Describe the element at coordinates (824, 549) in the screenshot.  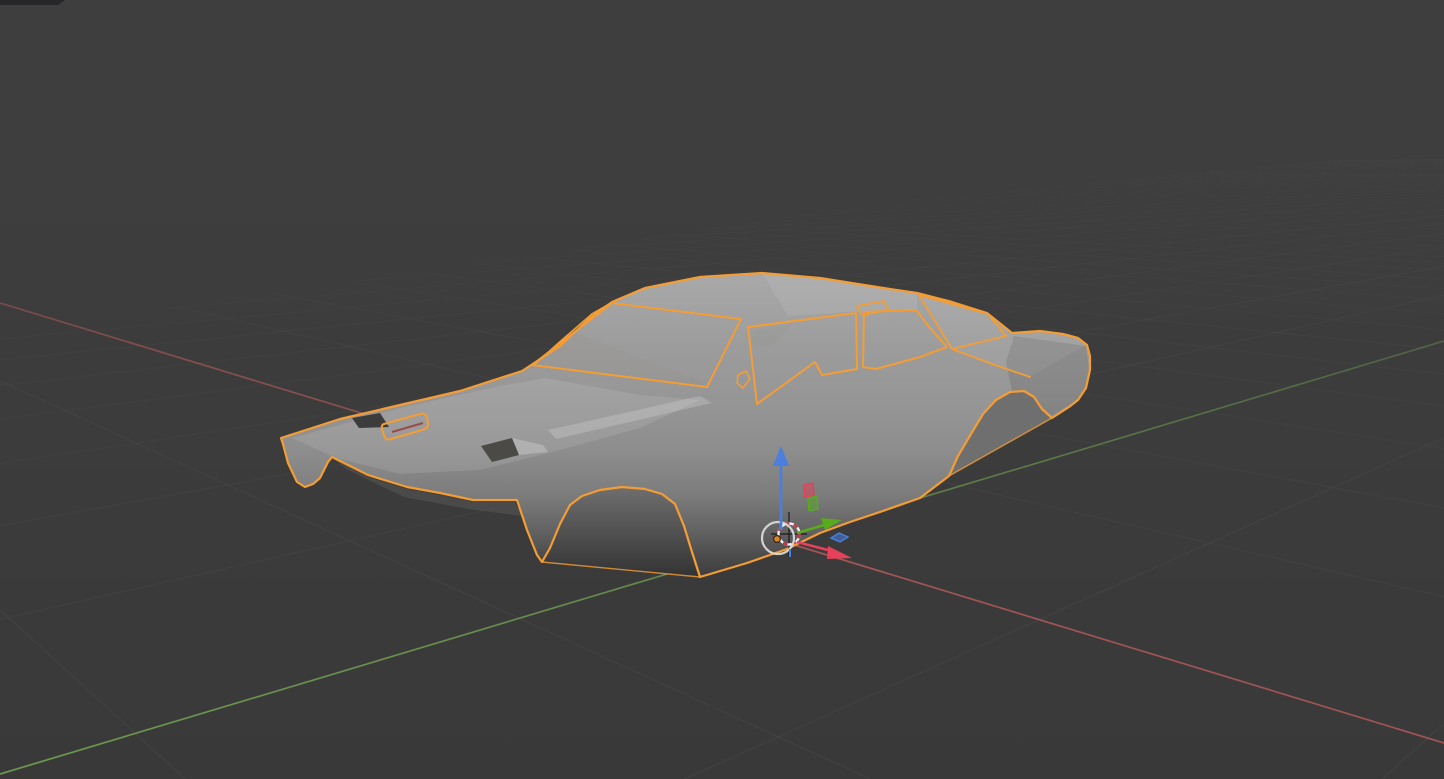
I see `gizmo-x-arrow` at that location.